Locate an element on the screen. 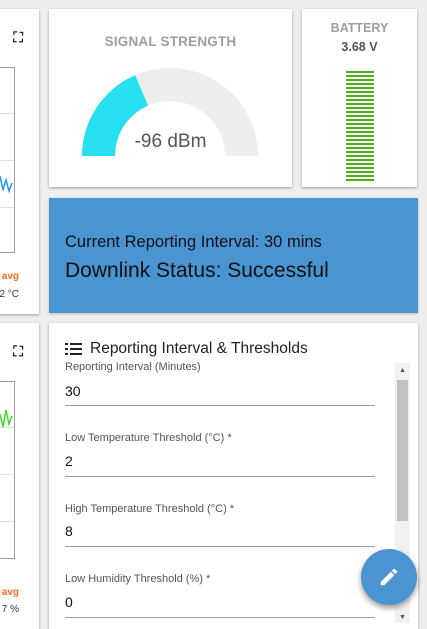 The width and height of the screenshot is (427, 629). signal-strength-value: -96 dBm is located at coordinates (170, 141).